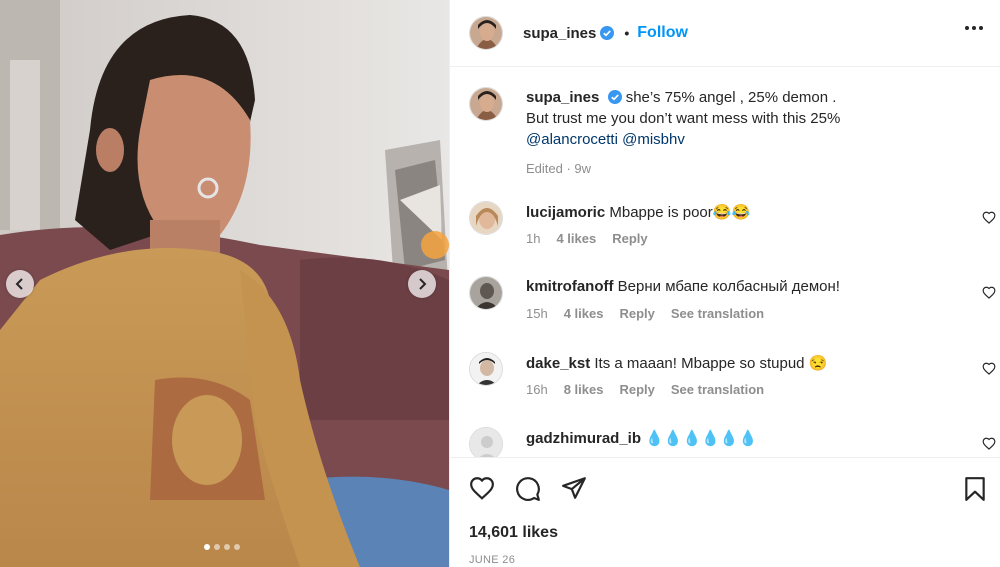 This screenshot has height=567, width=1000. I want to click on caption-username: supa_ines, so click(562, 97).